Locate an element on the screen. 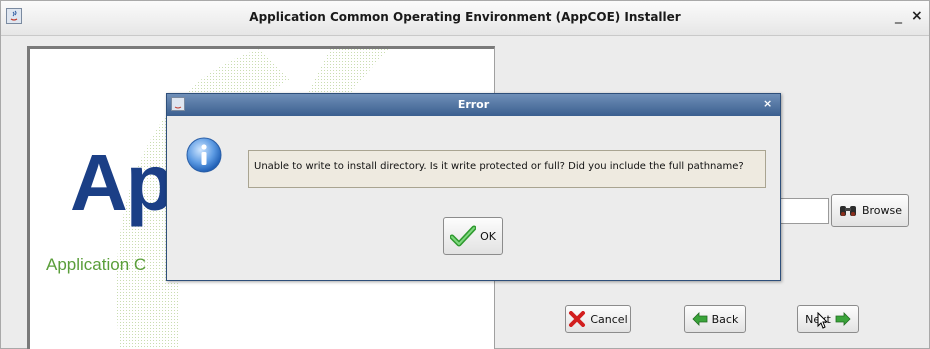  minimize-button: _ is located at coordinates (898, 16).